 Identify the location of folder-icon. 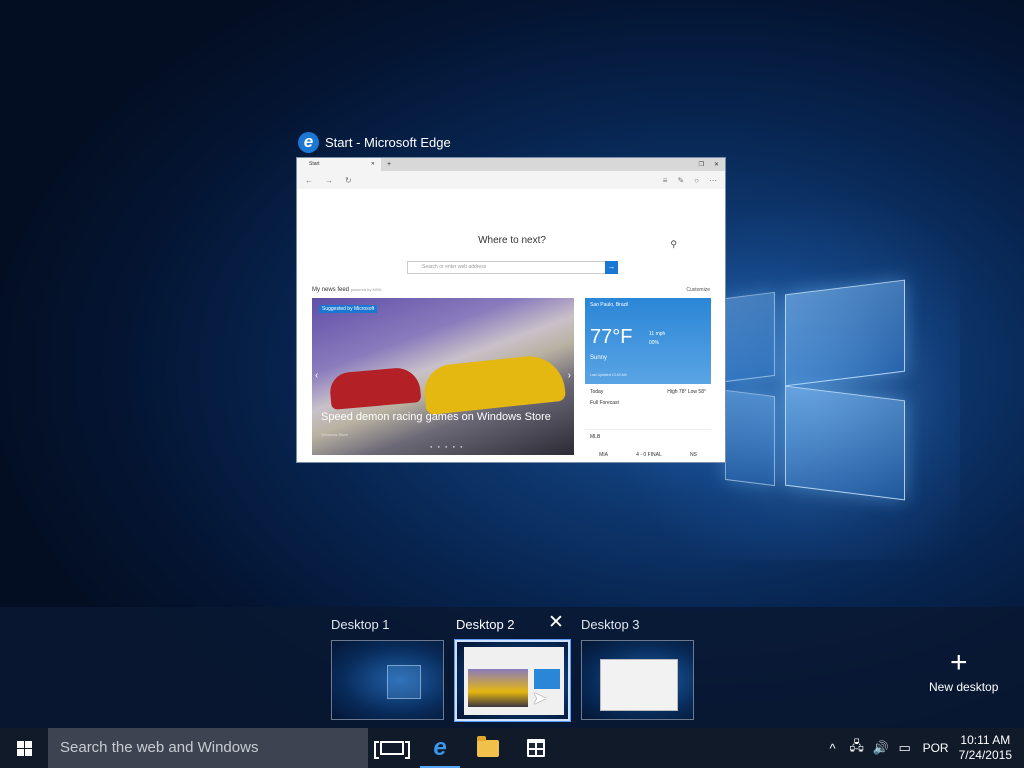
(488, 746).